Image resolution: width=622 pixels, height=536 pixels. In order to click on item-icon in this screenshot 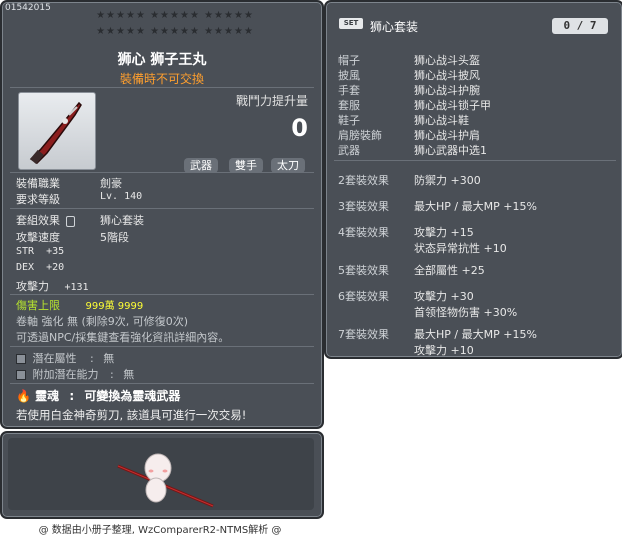, I will do `click(57, 131)`.